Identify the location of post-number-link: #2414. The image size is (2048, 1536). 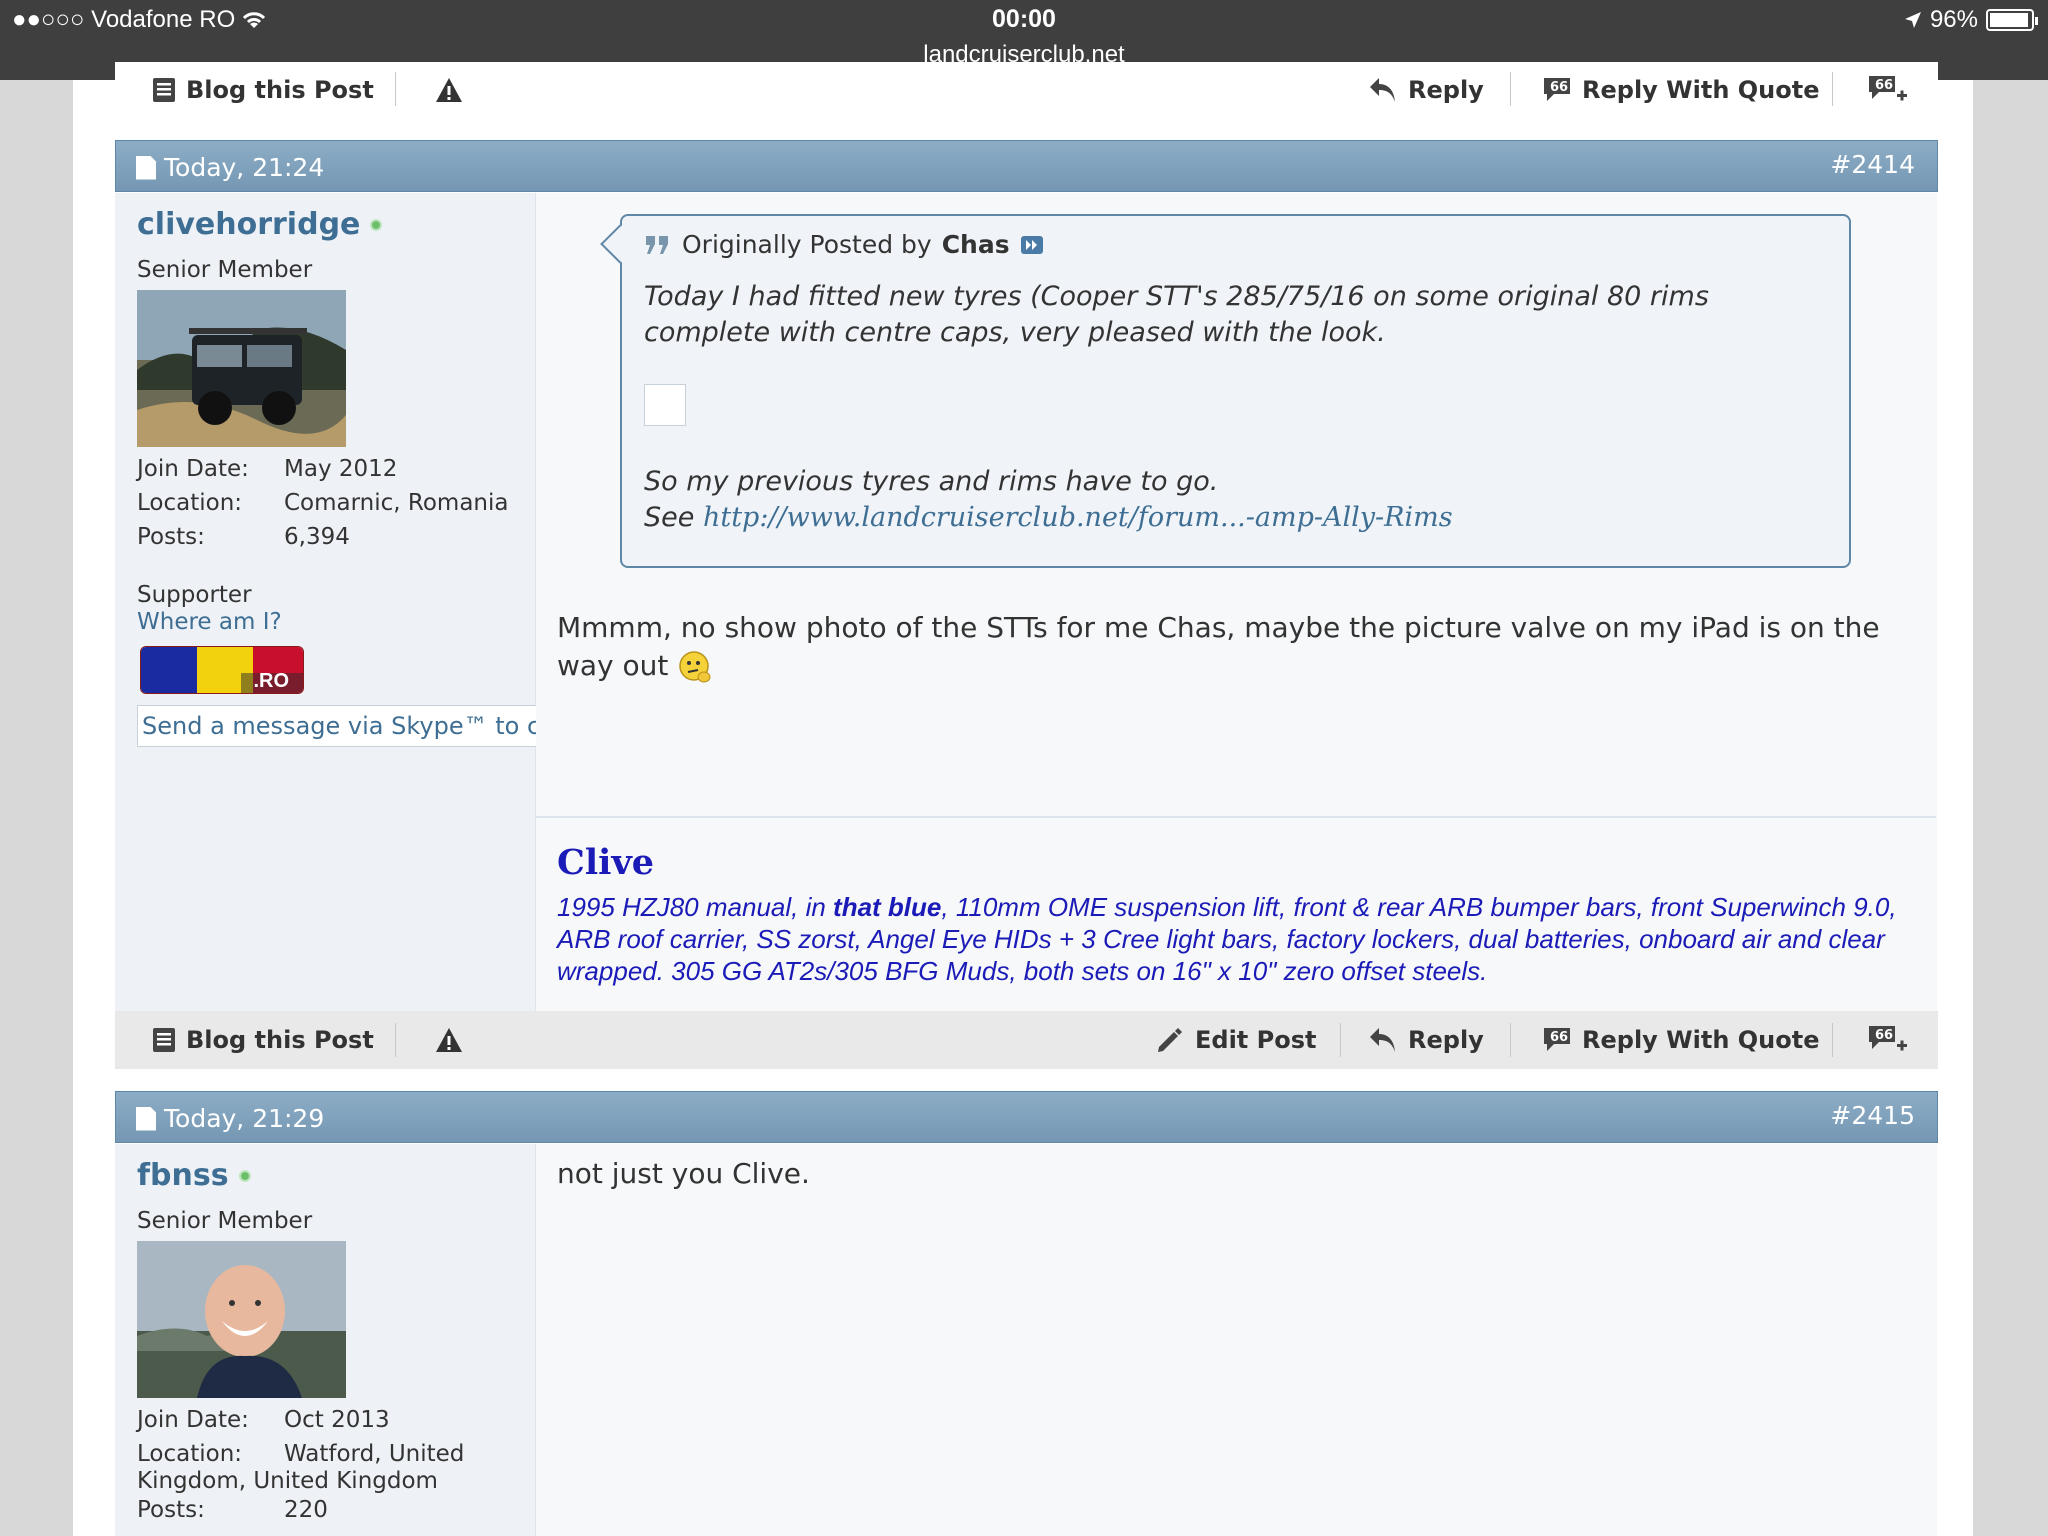
(1872, 164).